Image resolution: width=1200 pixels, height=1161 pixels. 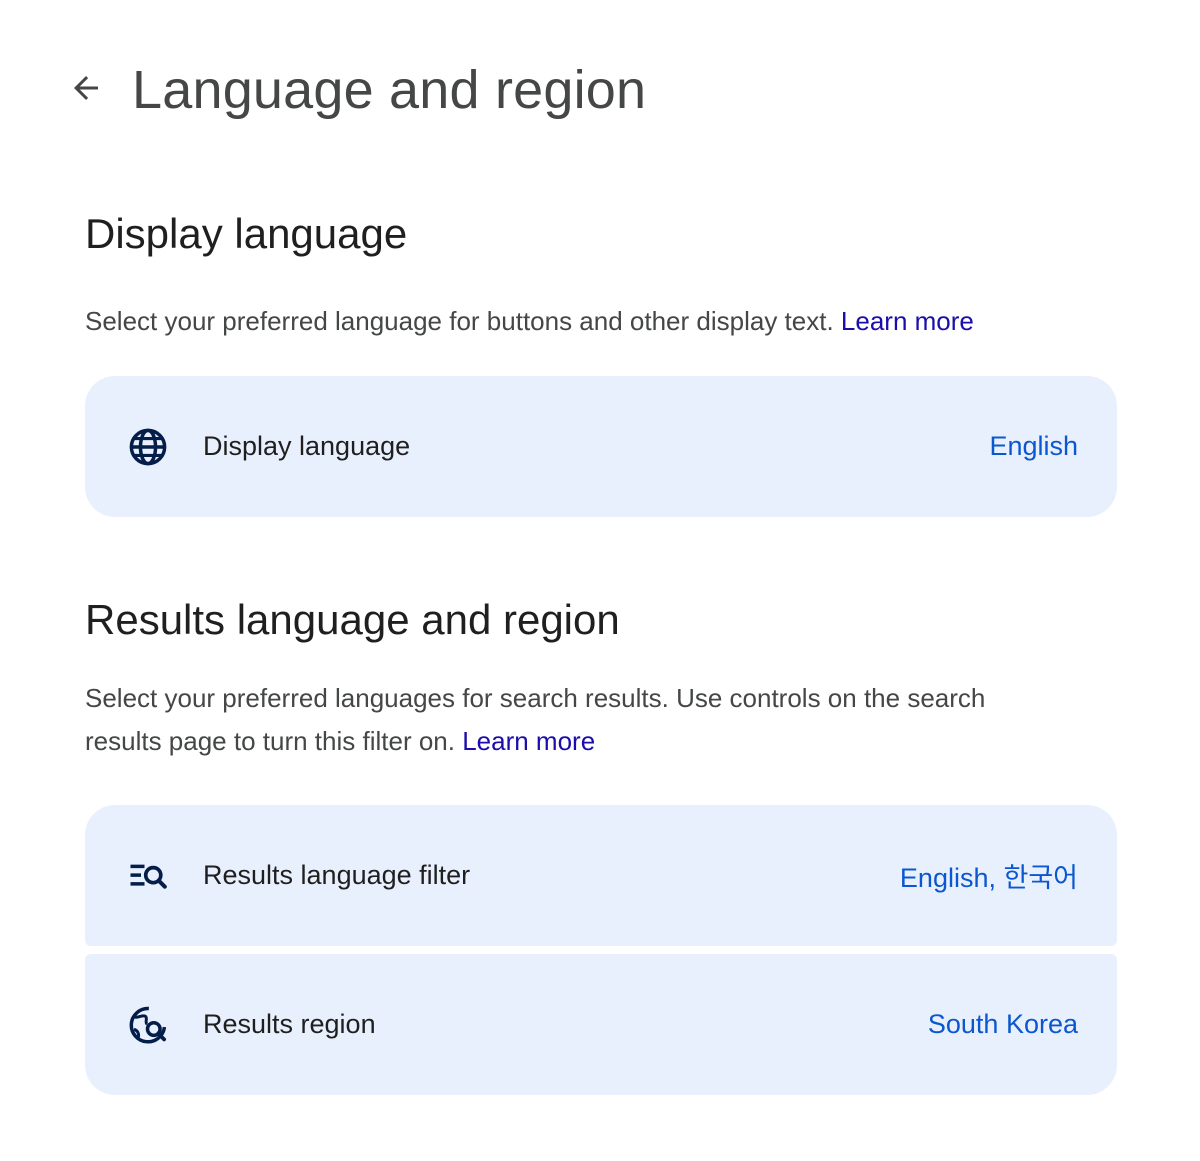 What do you see at coordinates (246, 233) in the screenshot?
I see `section-title: Display language` at bounding box center [246, 233].